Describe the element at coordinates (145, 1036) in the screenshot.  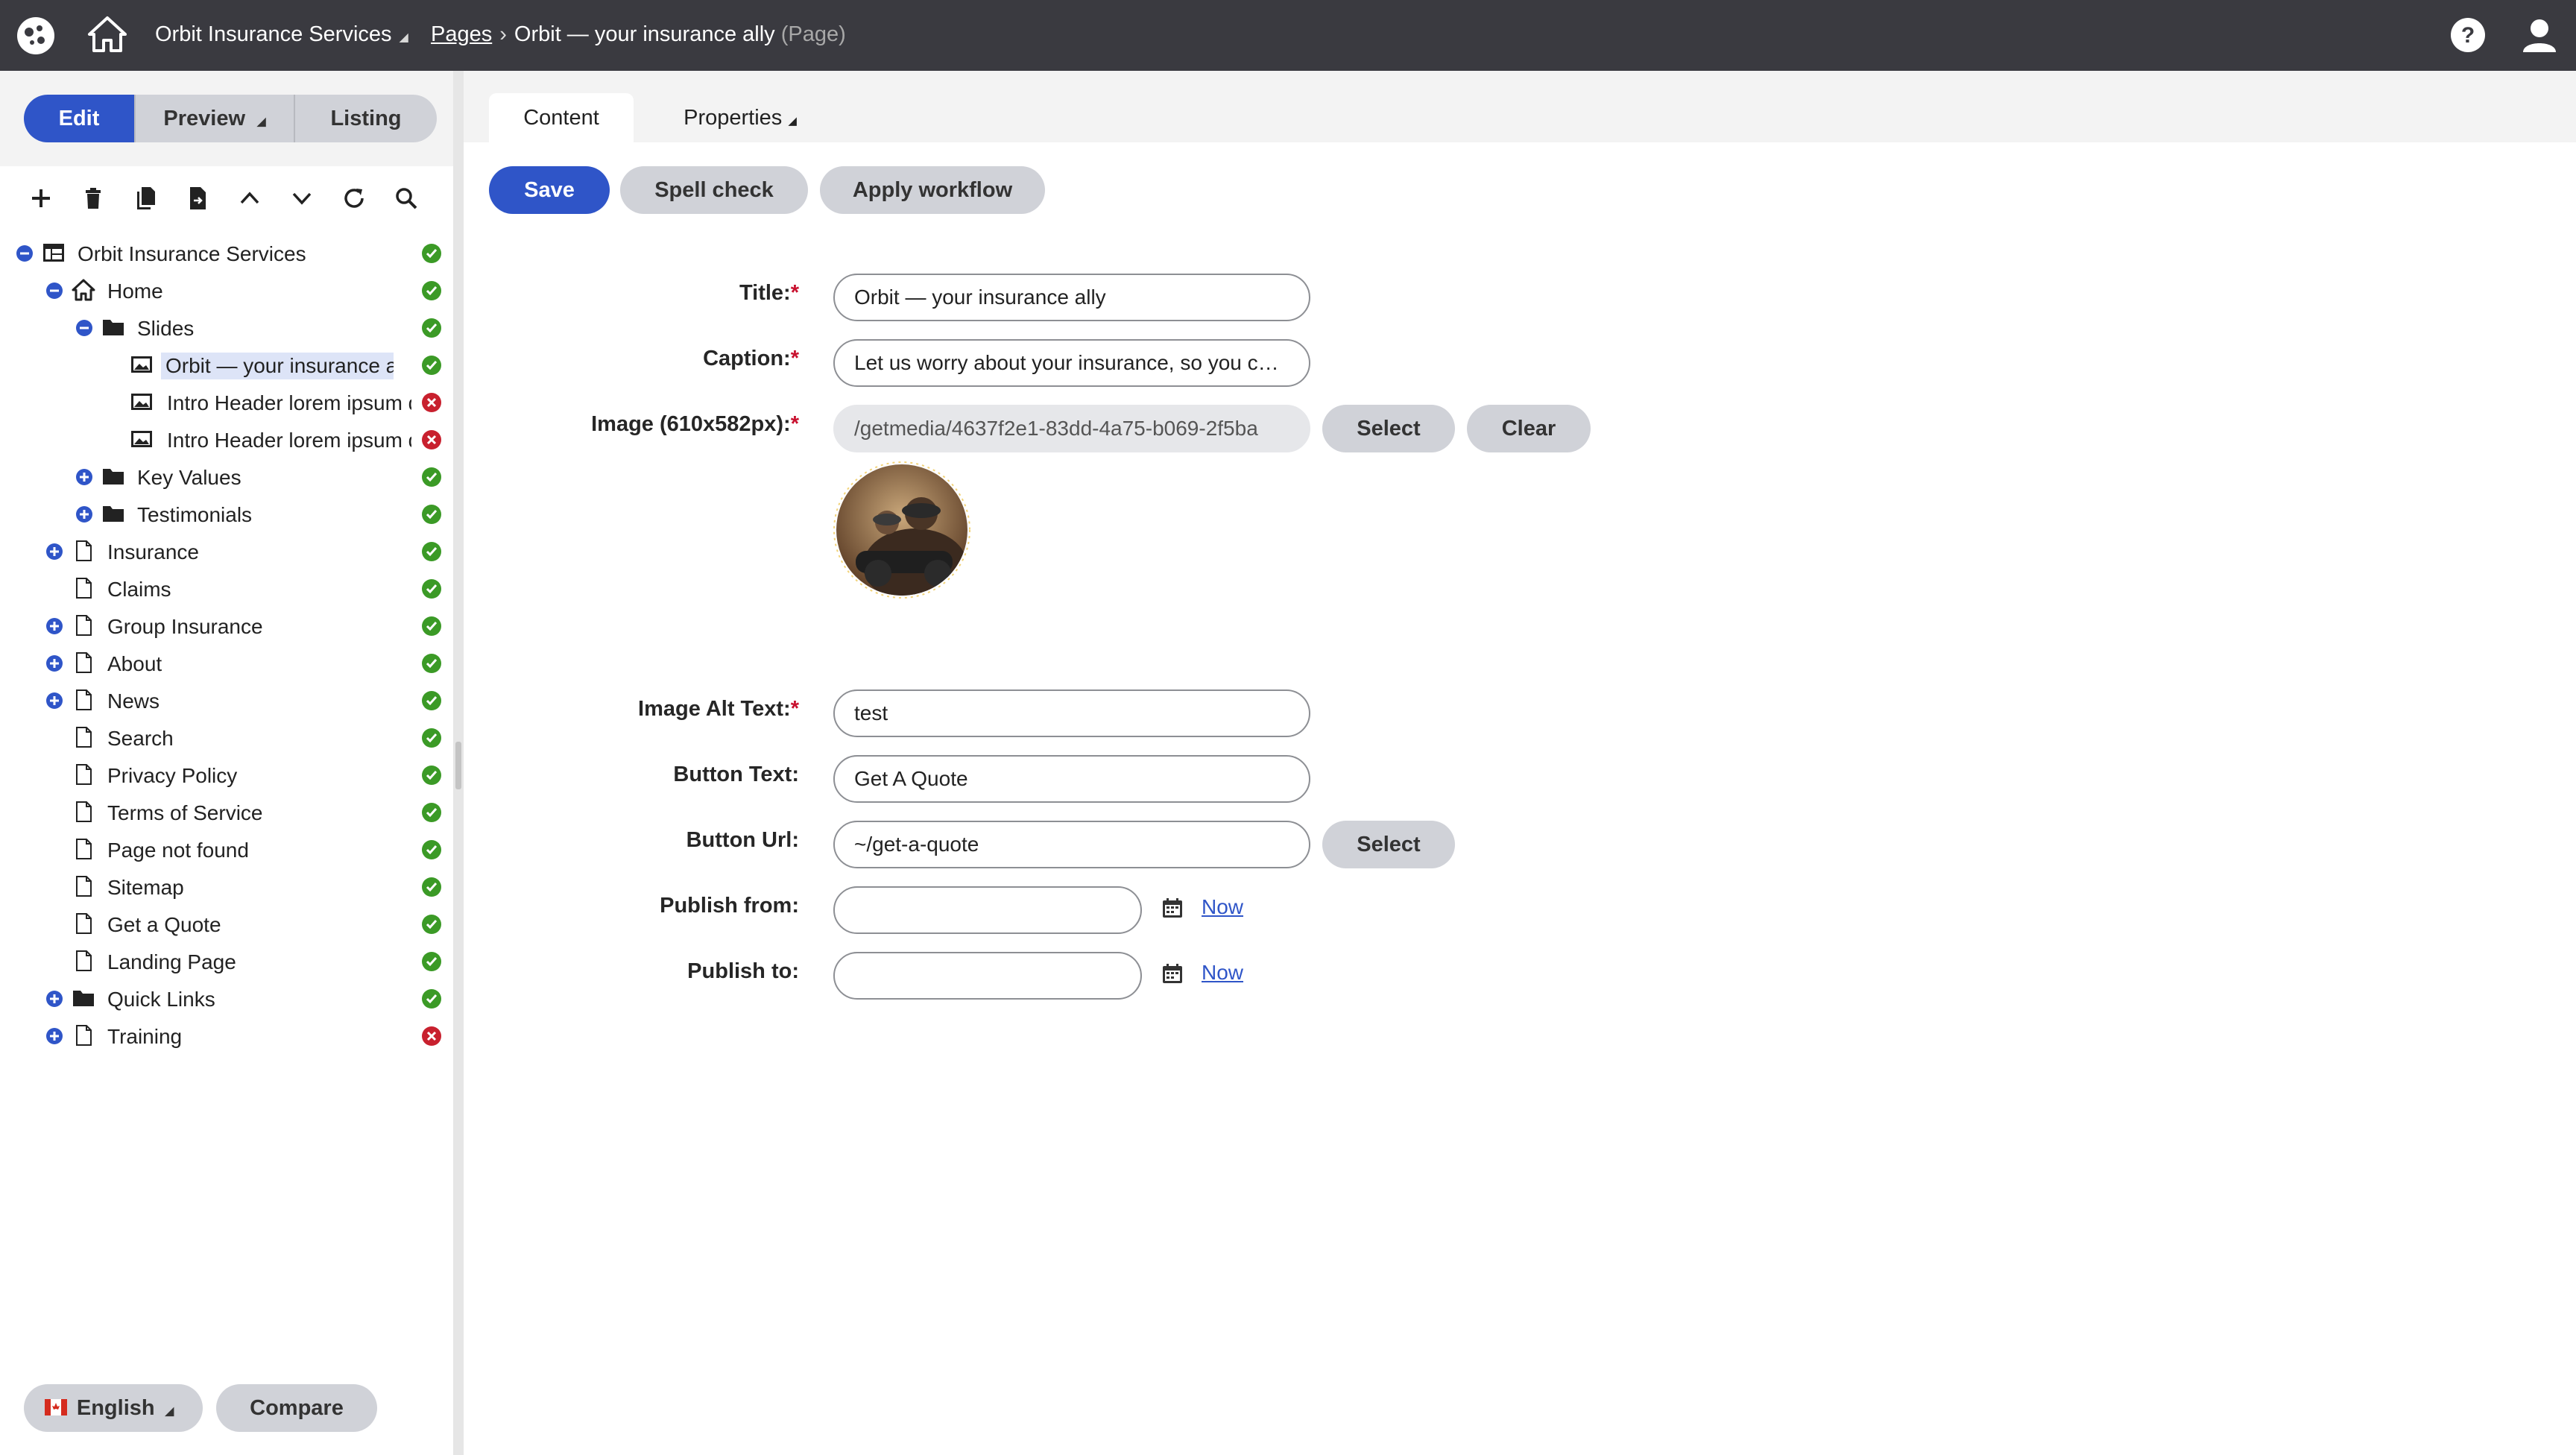
I see `tree-item-label: Training` at that location.